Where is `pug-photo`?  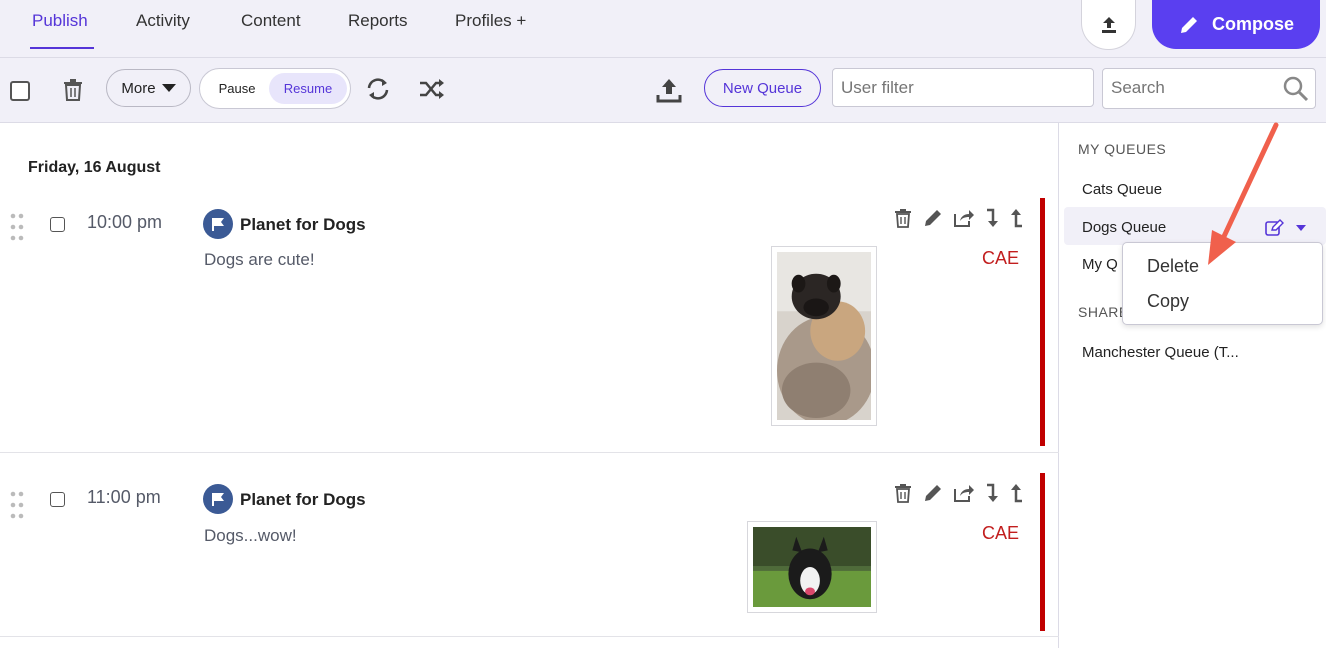
pug-photo is located at coordinates (826, 338).